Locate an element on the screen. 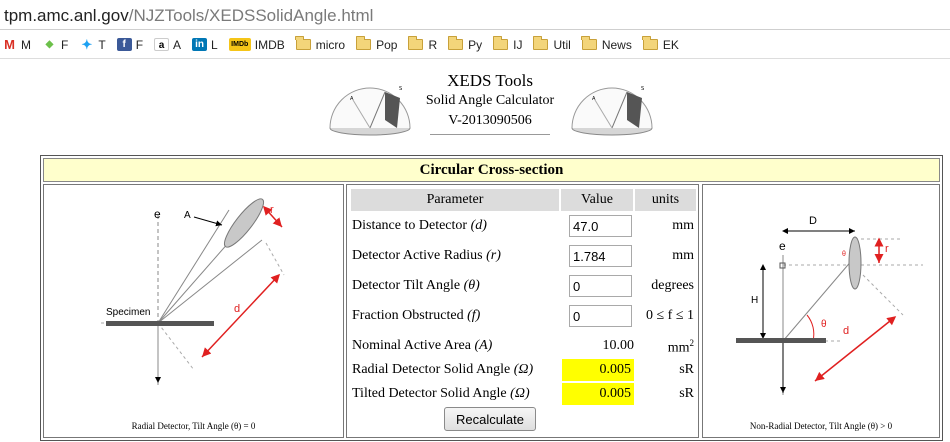 The image size is (950, 442). radius-input is located at coordinates (600, 256).